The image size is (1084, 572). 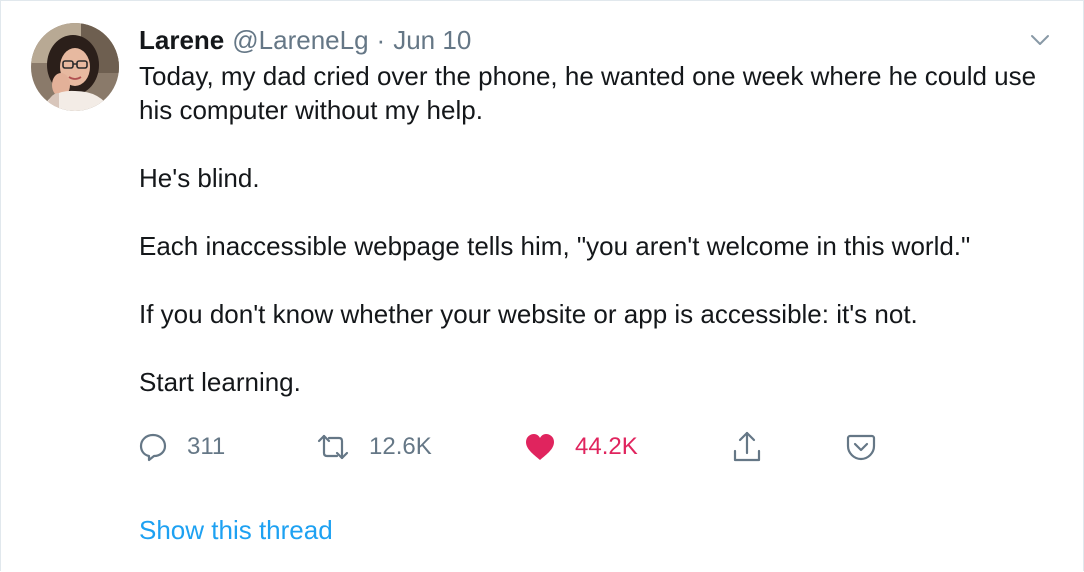 What do you see at coordinates (236, 530) in the screenshot?
I see `show-thread-link: Show this thread` at bounding box center [236, 530].